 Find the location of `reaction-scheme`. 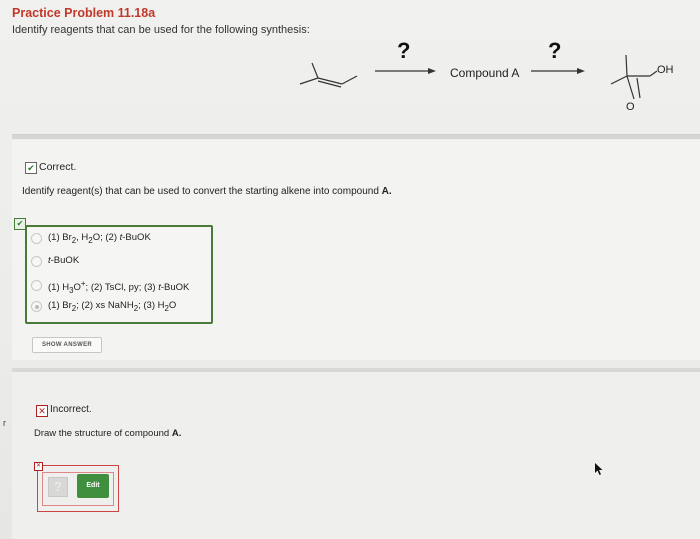

reaction-scheme is located at coordinates (478, 77).